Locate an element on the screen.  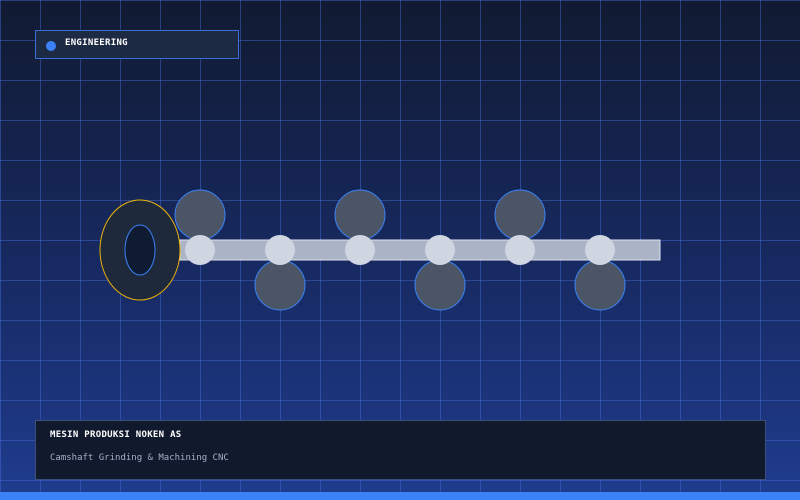
machine-title: MESIN PRODUKSI NOKEN AS is located at coordinates (116, 435).